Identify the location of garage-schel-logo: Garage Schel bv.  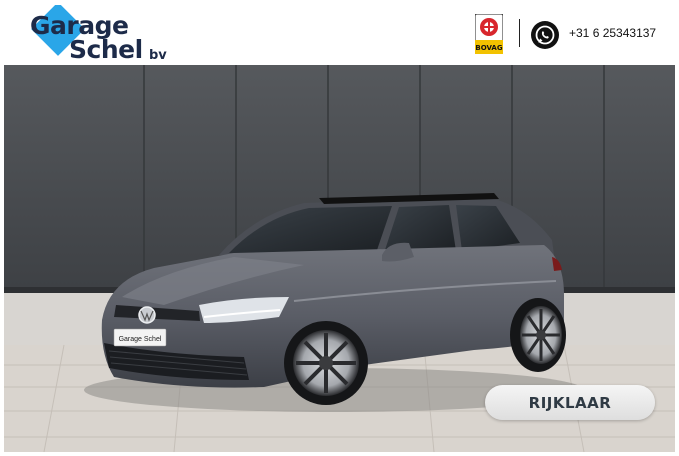
(104, 35).